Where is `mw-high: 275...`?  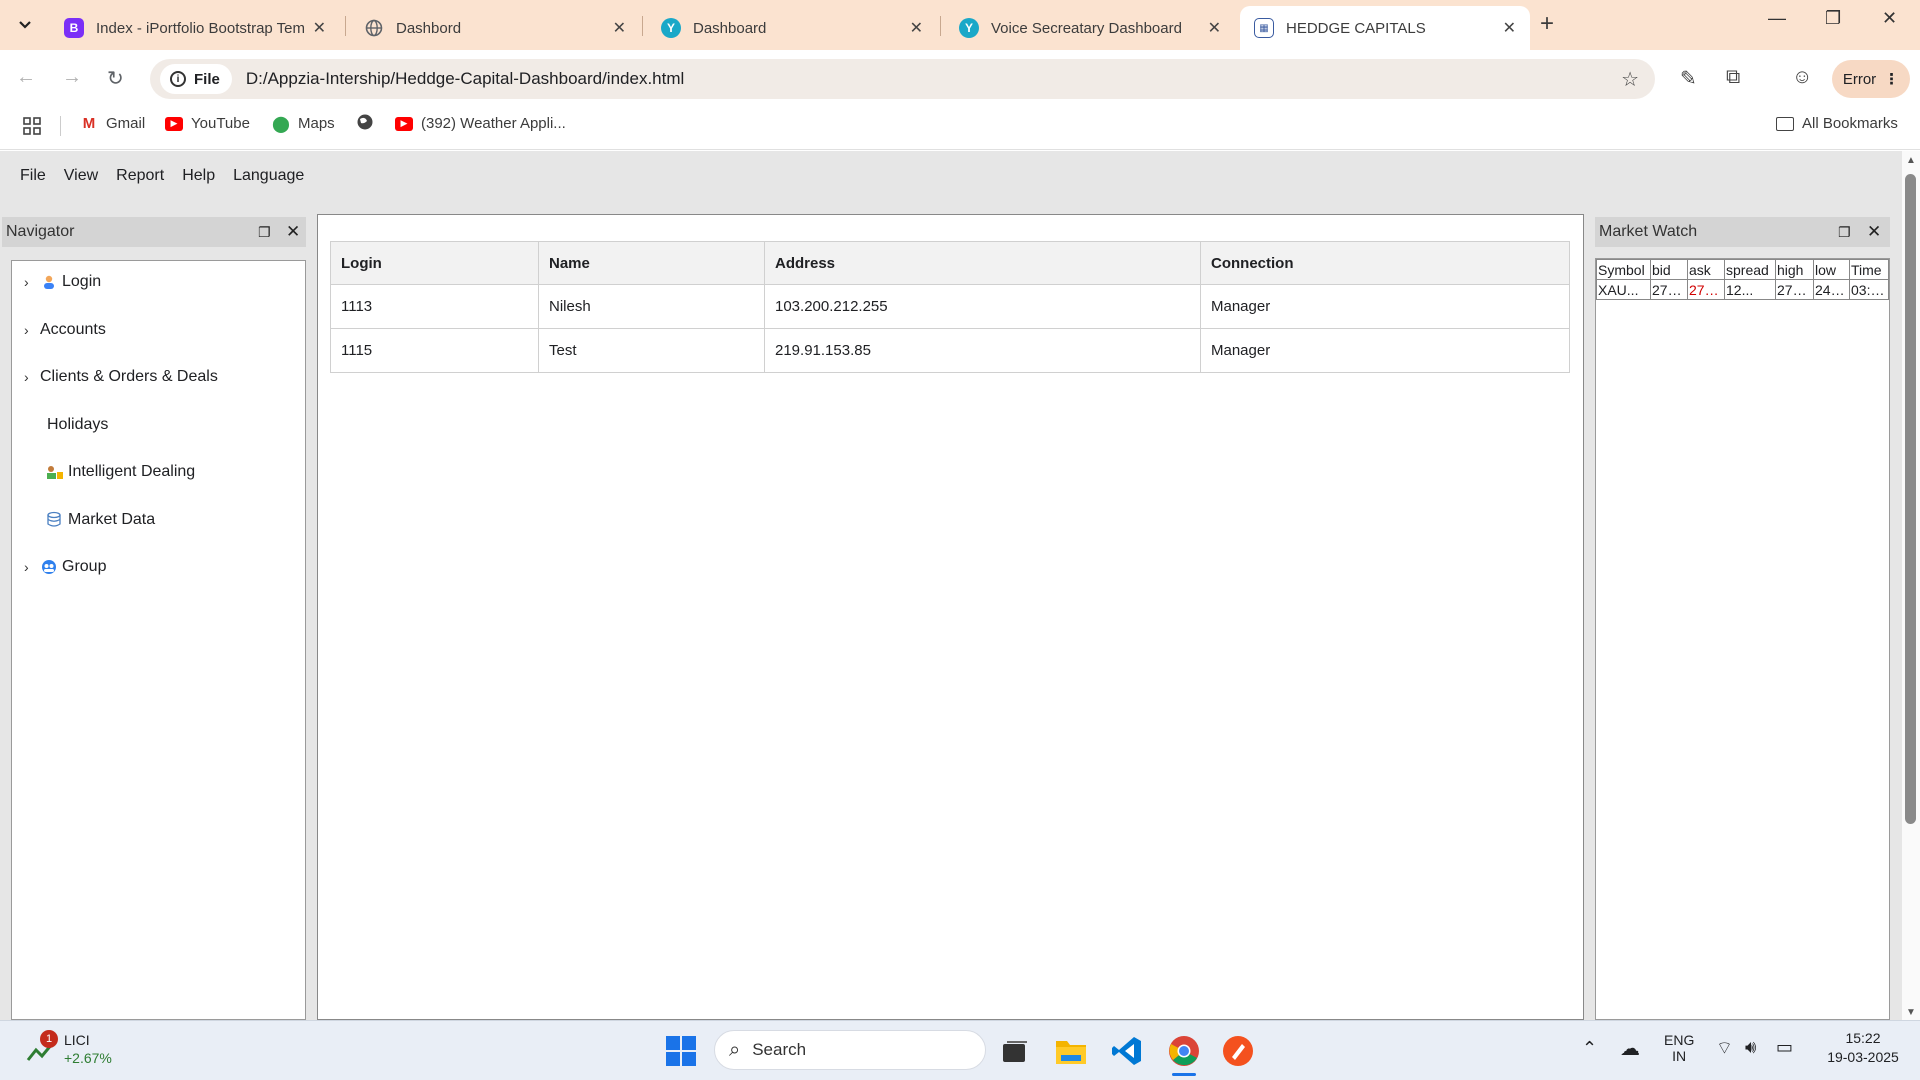 mw-high: 275... is located at coordinates (1794, 289).